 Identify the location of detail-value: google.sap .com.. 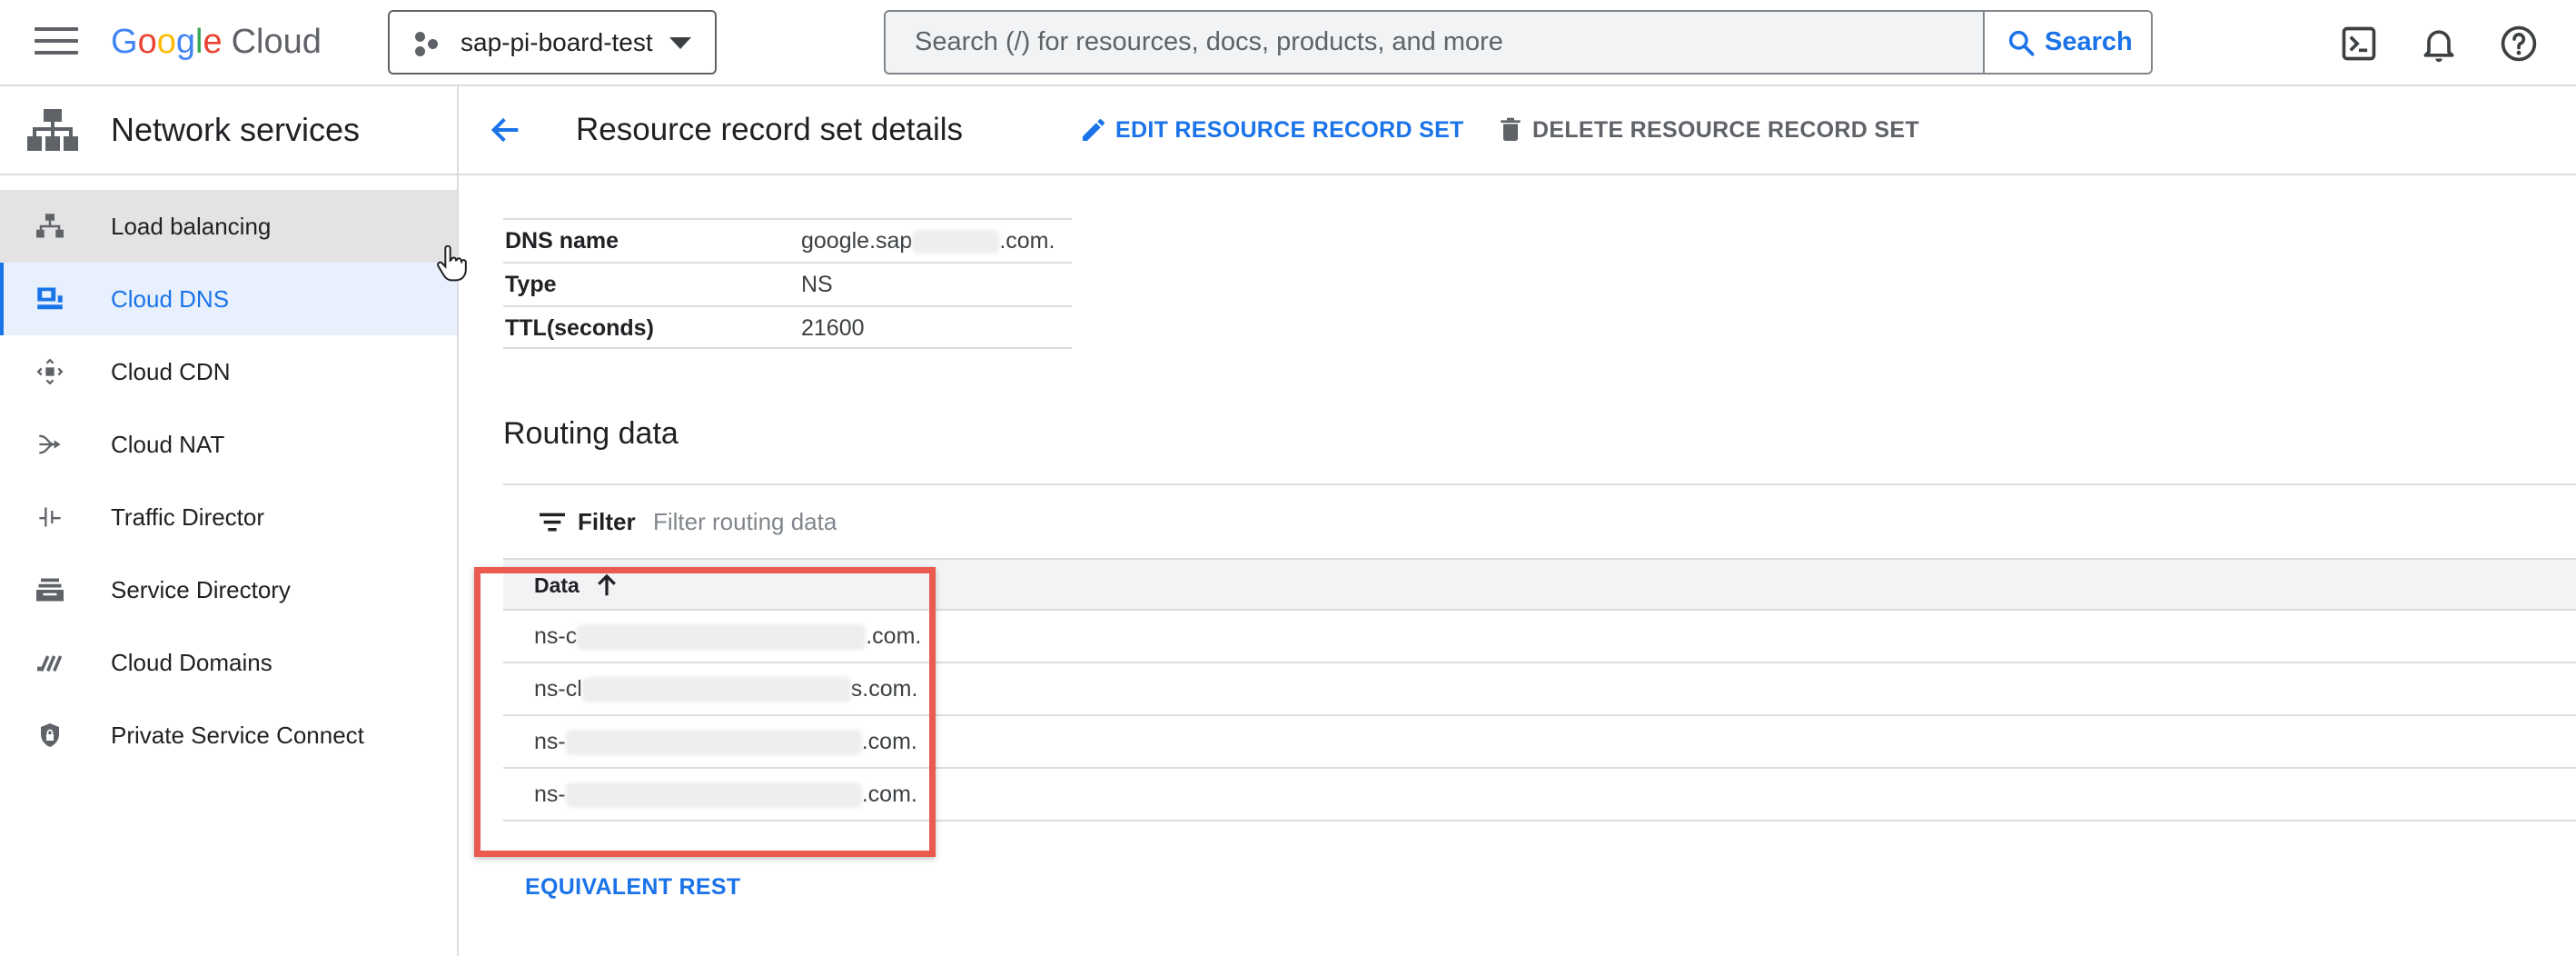
(928, 241).